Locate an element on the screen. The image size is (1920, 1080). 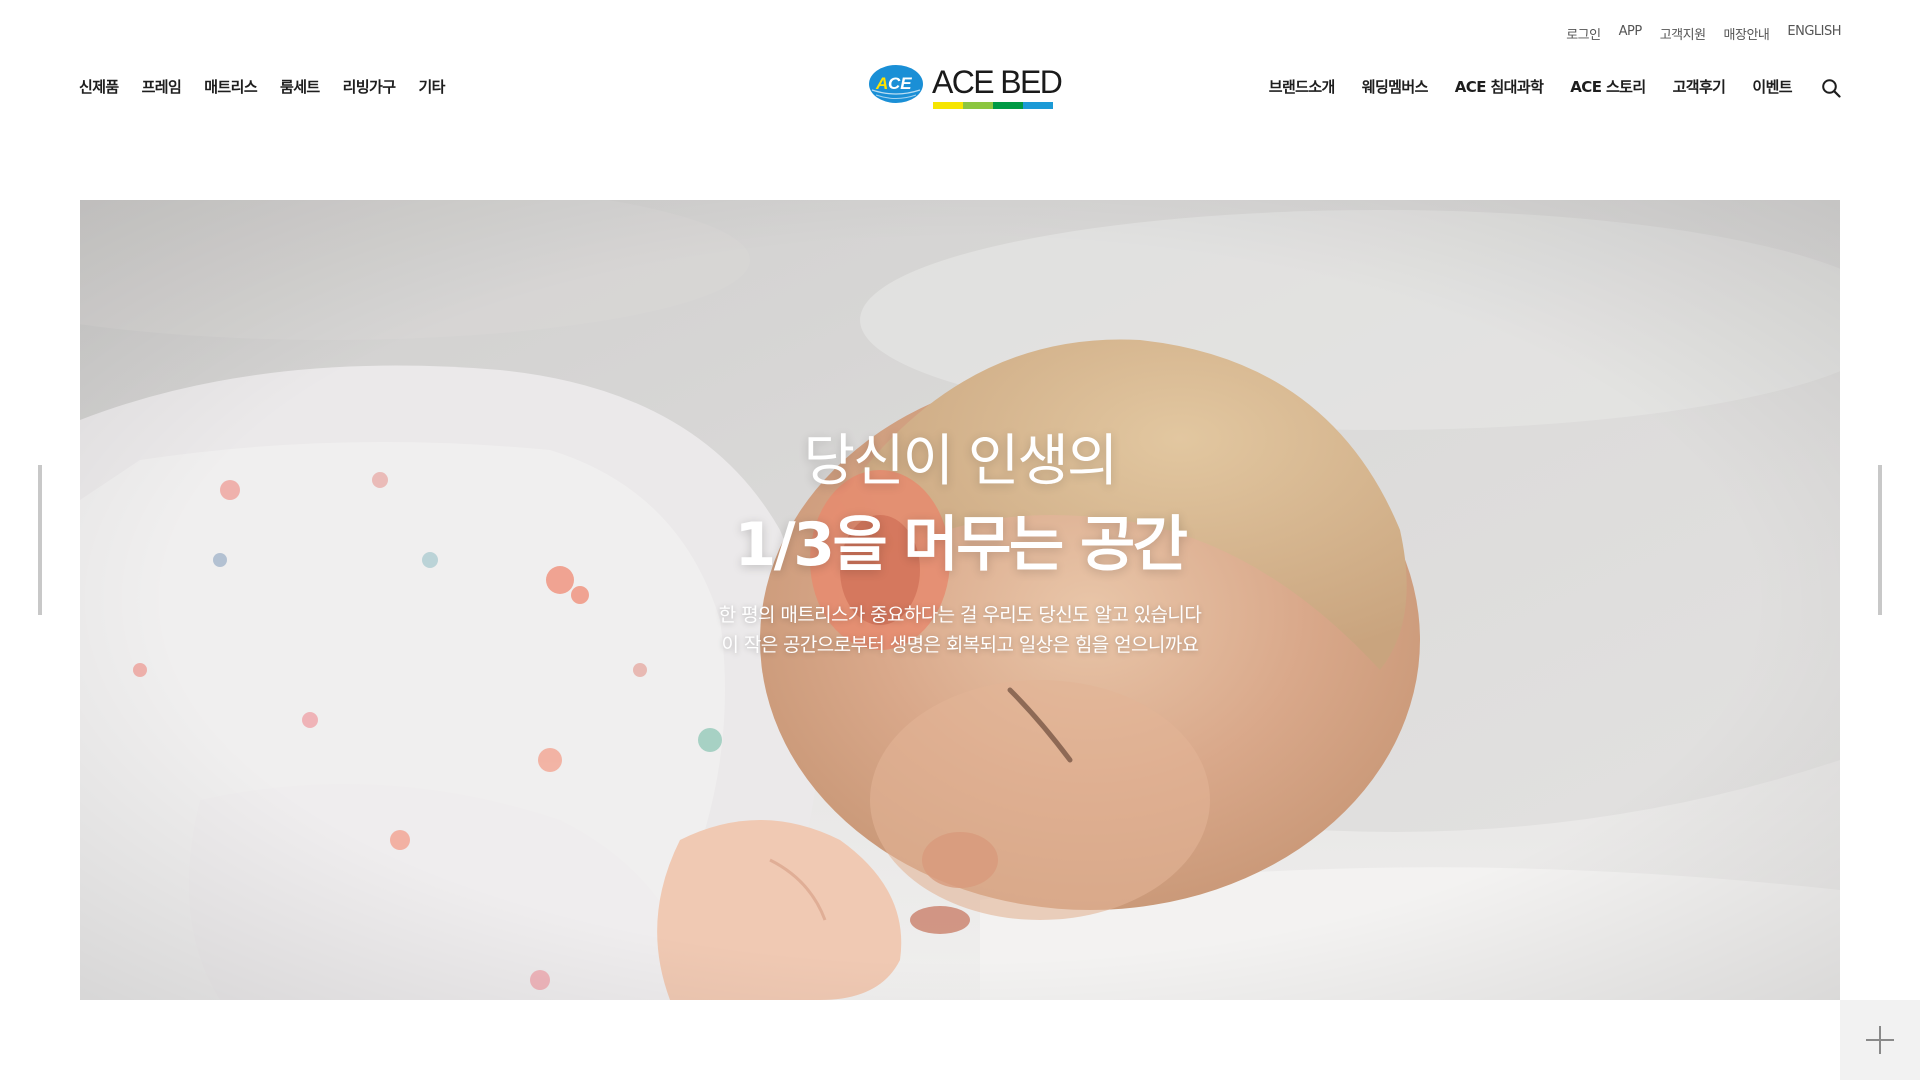
english-link: ENGLISH is located at coordinates (1814, 33).